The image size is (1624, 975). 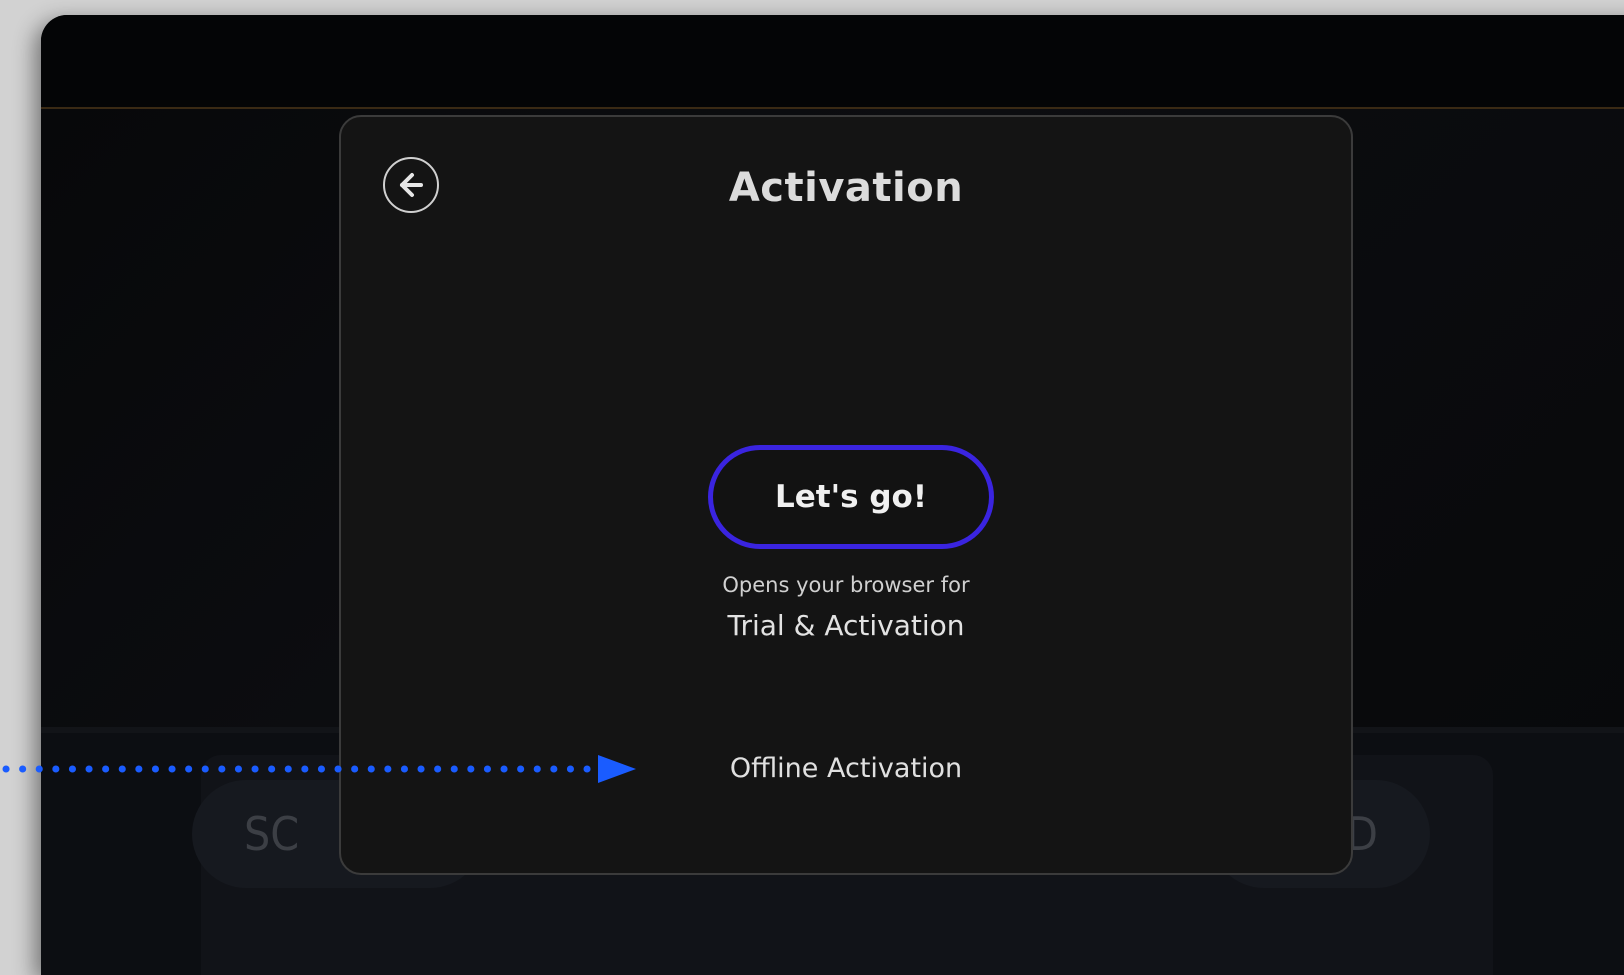 What do you see at coordinates (846, 585) in the screenshot?
I see `browser-hint-text: Opens your browser for` at bounding box center [846, 585].